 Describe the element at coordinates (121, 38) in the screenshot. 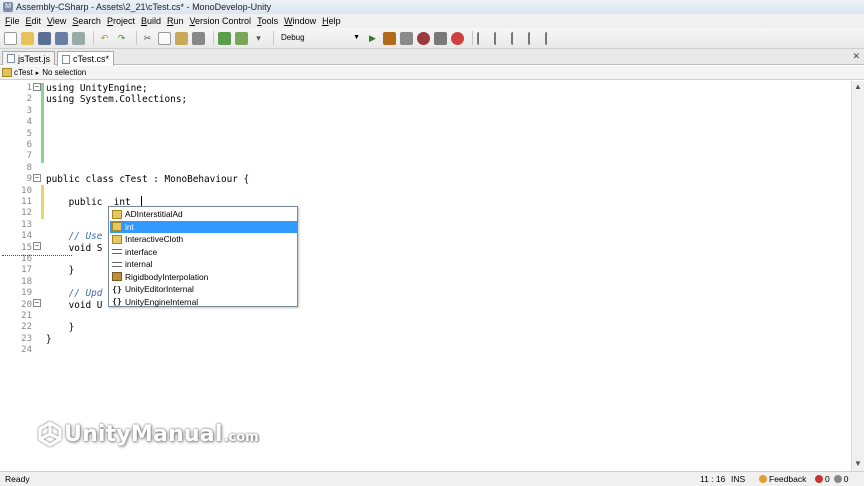

I see `redo-icon: ↷` at that location.